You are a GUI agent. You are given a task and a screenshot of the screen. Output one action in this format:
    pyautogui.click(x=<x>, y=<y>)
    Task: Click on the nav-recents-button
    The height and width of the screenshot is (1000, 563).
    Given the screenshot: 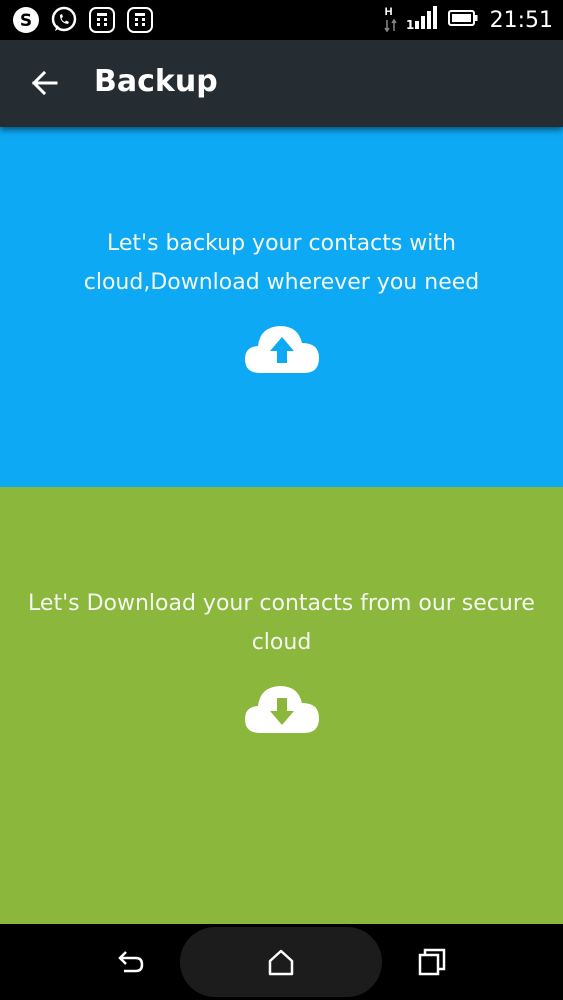 What is the action you would take?
    pyautogui.click(x=432, y=962)
    